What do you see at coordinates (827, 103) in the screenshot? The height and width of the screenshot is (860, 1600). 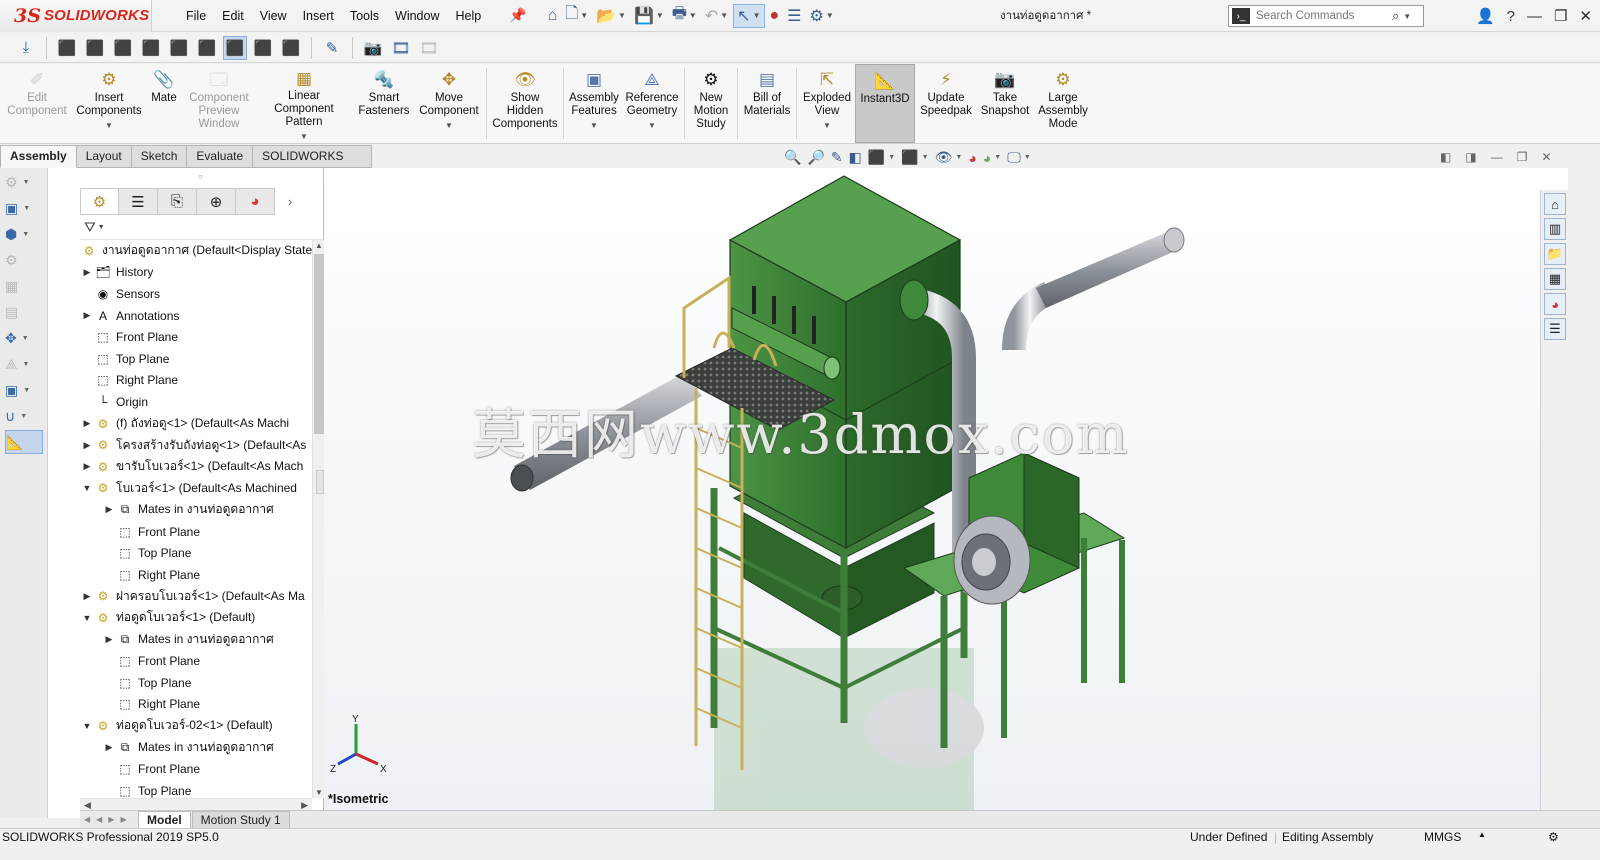 I see `exploded-view-button: ⇱ Exploded View ▼` at bounding box center [827, 103].